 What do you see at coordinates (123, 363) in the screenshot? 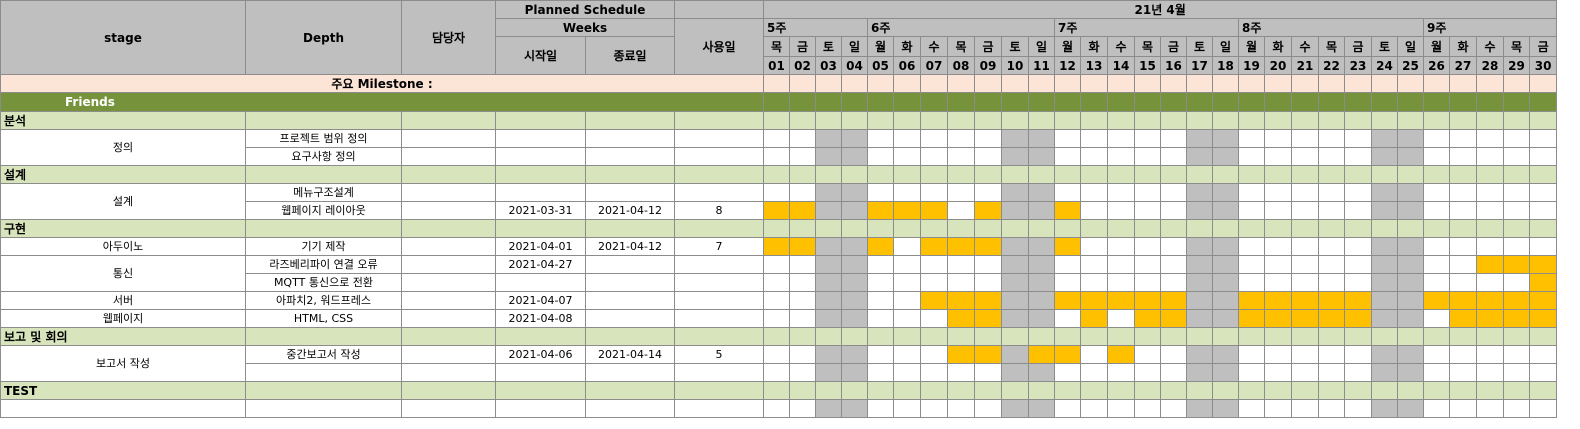
I see `stage-cell: 보고서 작성` at bounding box center [123, 363].